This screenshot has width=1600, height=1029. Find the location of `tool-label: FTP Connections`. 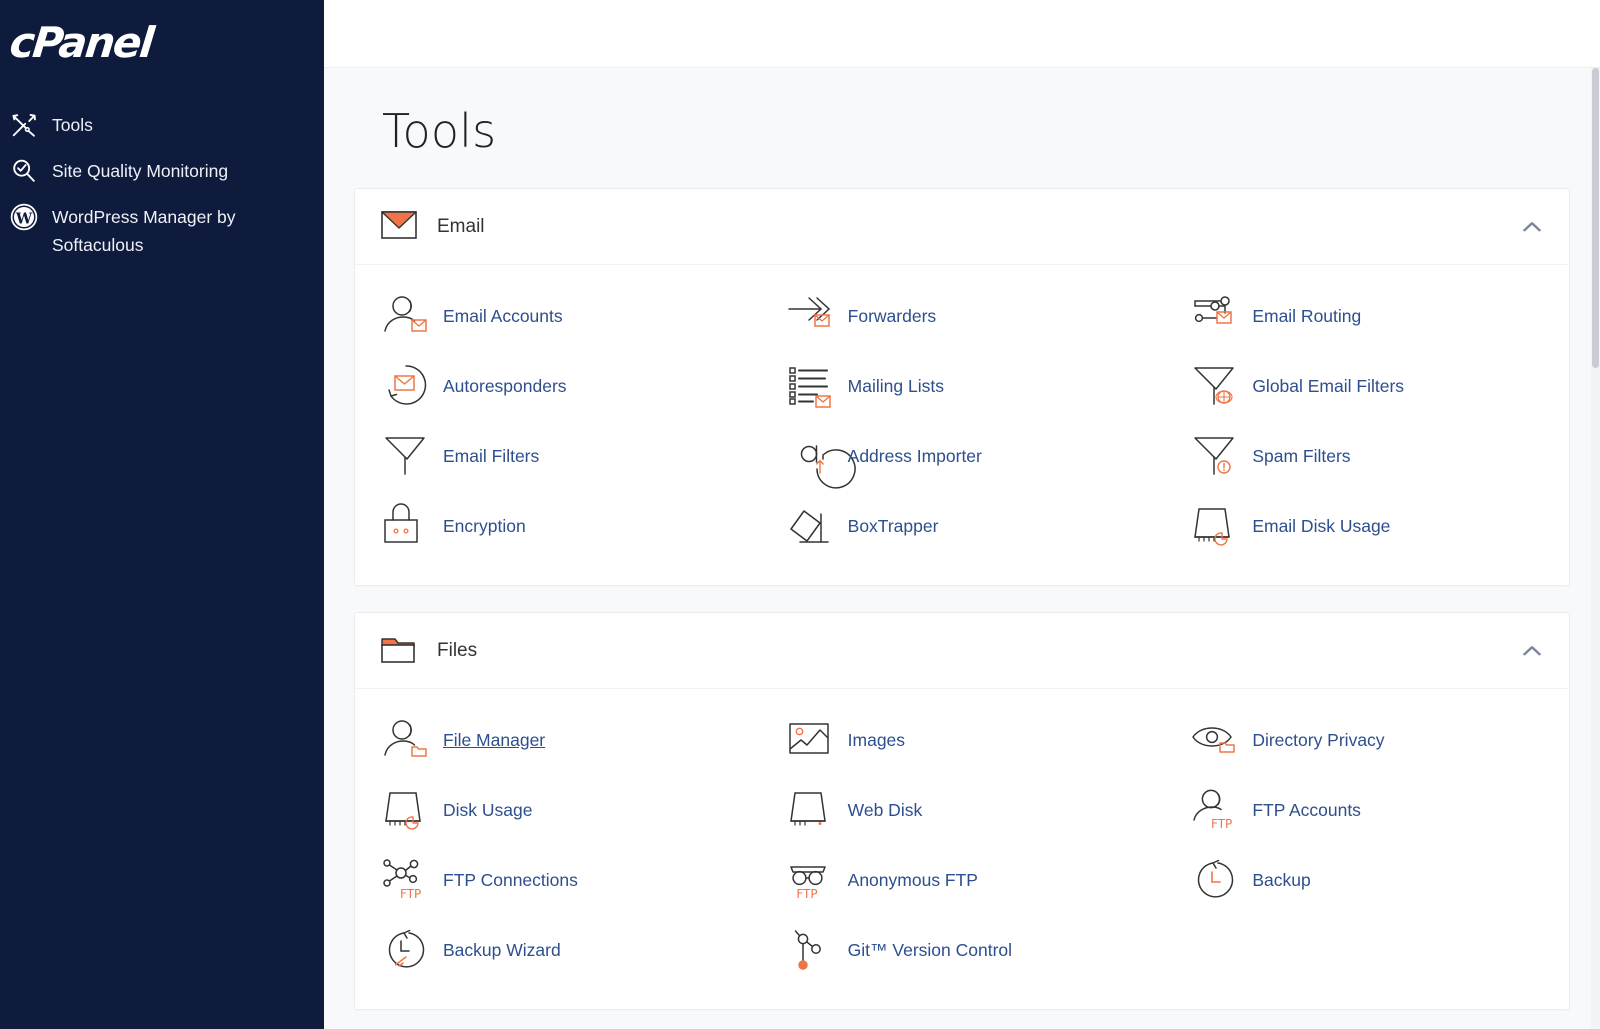

tool-label: FTP Connections is located at coordinates (510, 880).